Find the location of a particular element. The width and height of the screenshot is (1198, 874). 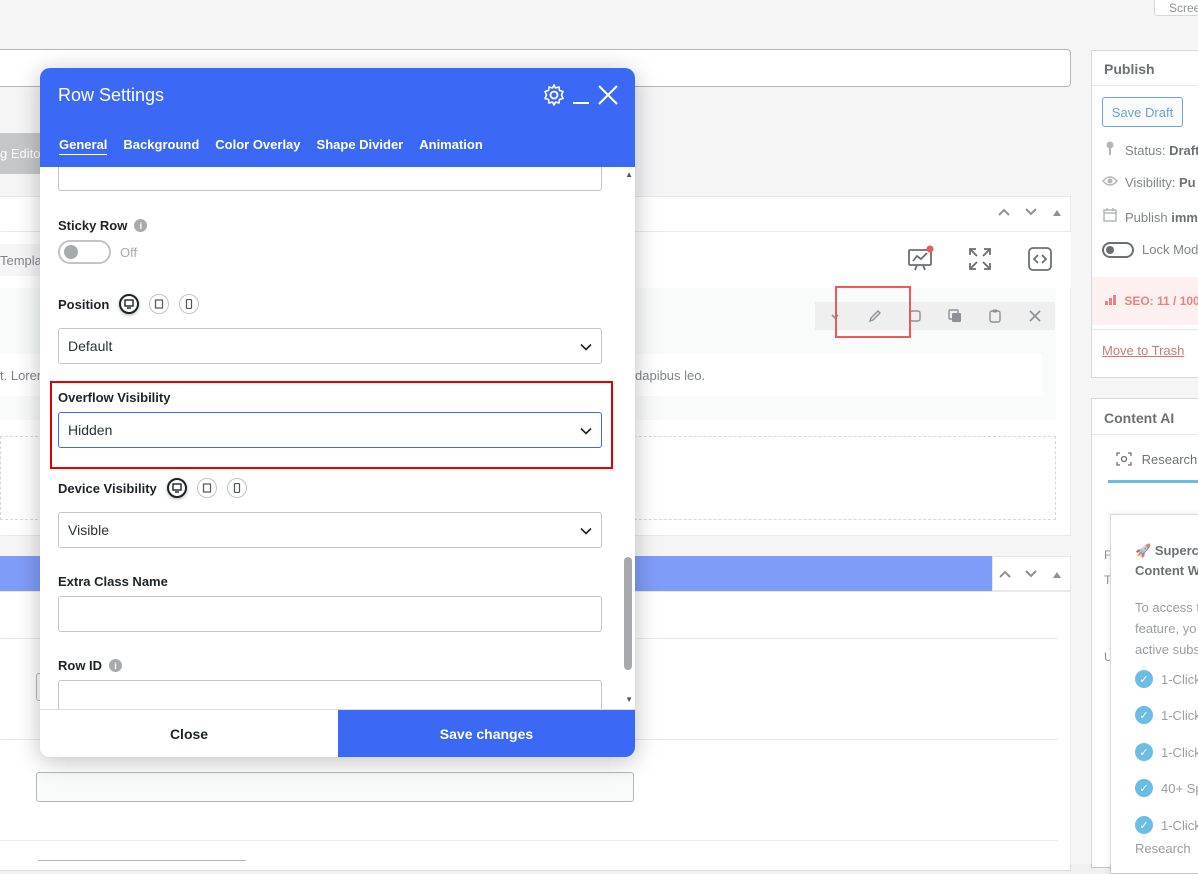

position-label-text: Position is located at coordinates (84, 304).